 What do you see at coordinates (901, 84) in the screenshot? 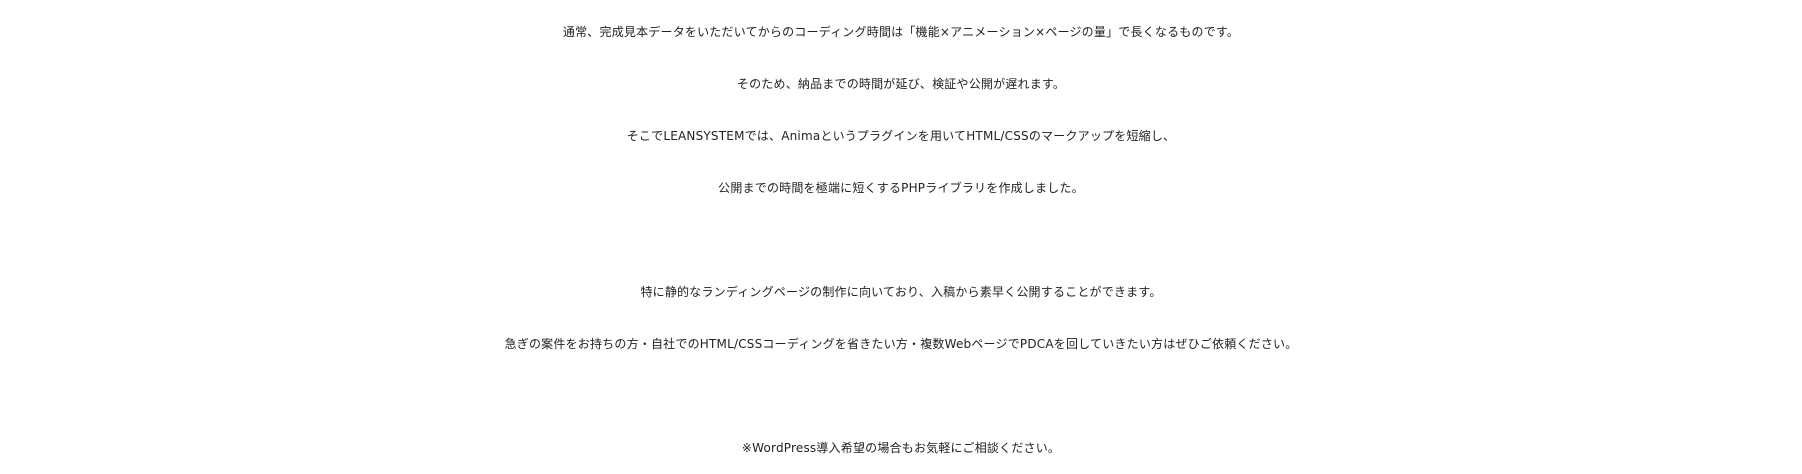
I see `text-line: そのため、納品までの時間が延び、検証や公開が遅れます。` at bounding box center [901, 84].